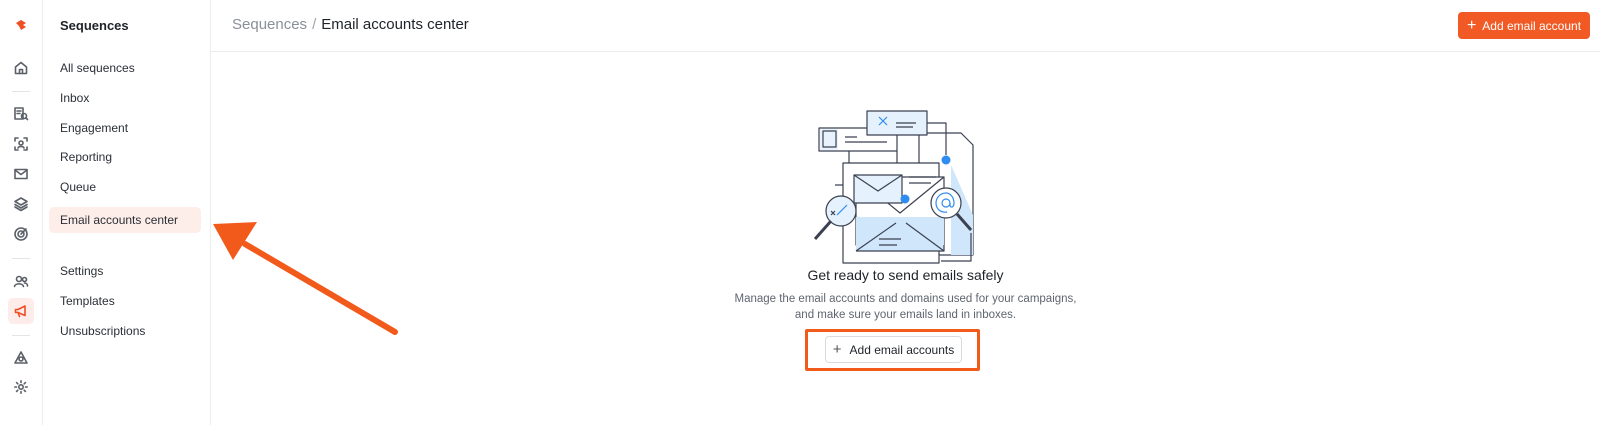 Image resolution: width=1600 pixels, height=425 pixels. What do you see at coordinates (902, 349) in the screenshot?
I see `add-email-accounts-label: Add email accounts` at bounding box center [902, 349].